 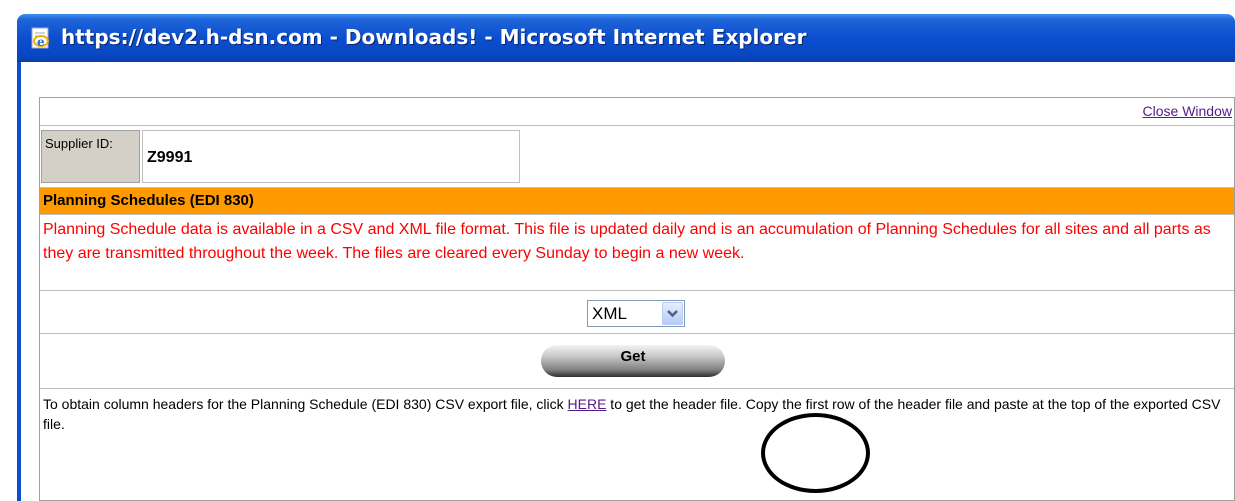 What do you see at coordinates (609, 313) in the screenshot?
I see `format-select-value: XML` at bounding box center [609, 313].